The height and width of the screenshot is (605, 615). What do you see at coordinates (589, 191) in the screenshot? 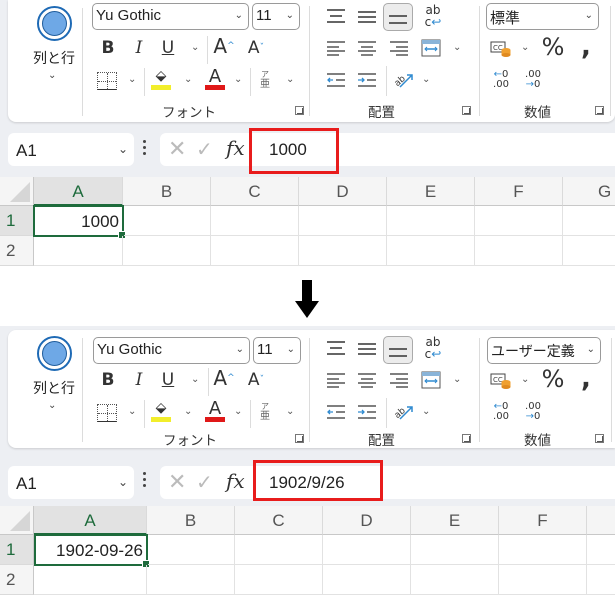
I see `column-header-g: G` at bounding box center [589, 191].